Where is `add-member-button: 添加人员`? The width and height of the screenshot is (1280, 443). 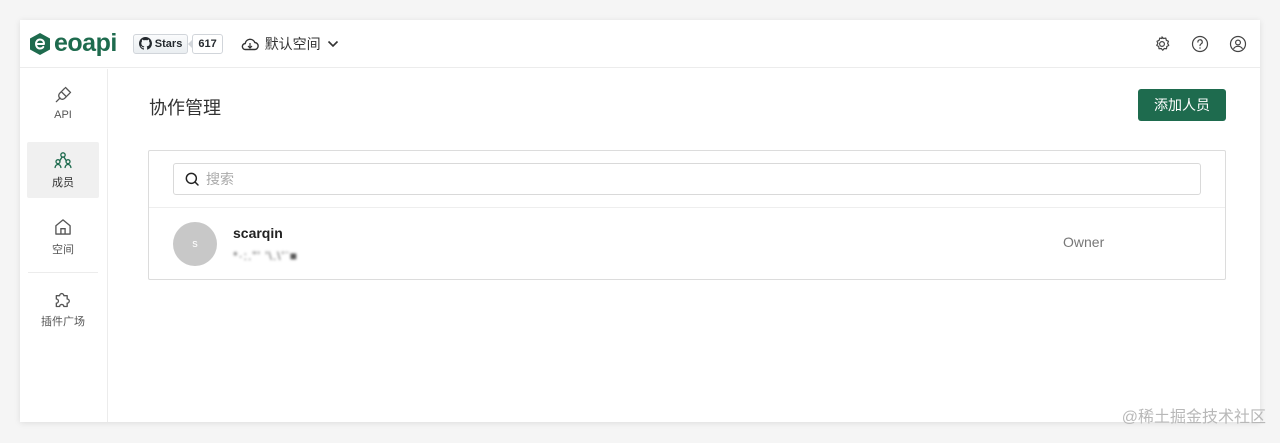
add-member-button: 添加人员 is located at coordinates (1182, 105).